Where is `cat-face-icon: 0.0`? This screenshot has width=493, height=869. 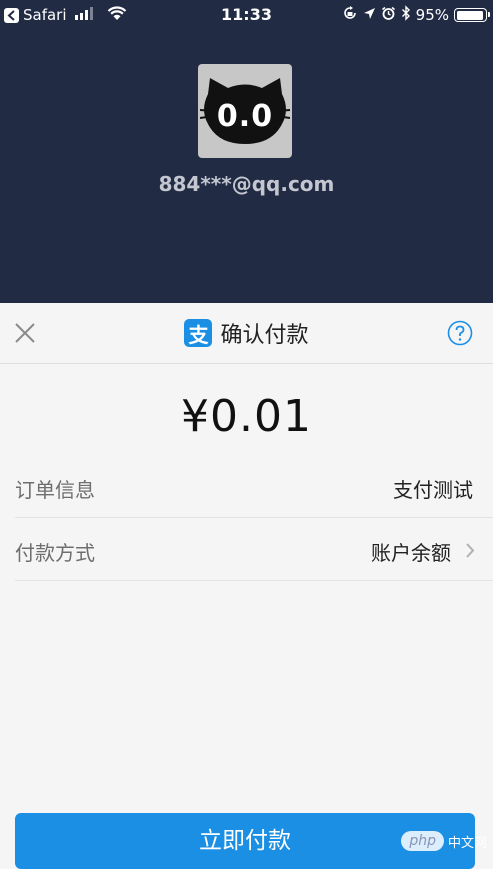
cat-face-icon: 0.0 is located at coordinates (245, 111).